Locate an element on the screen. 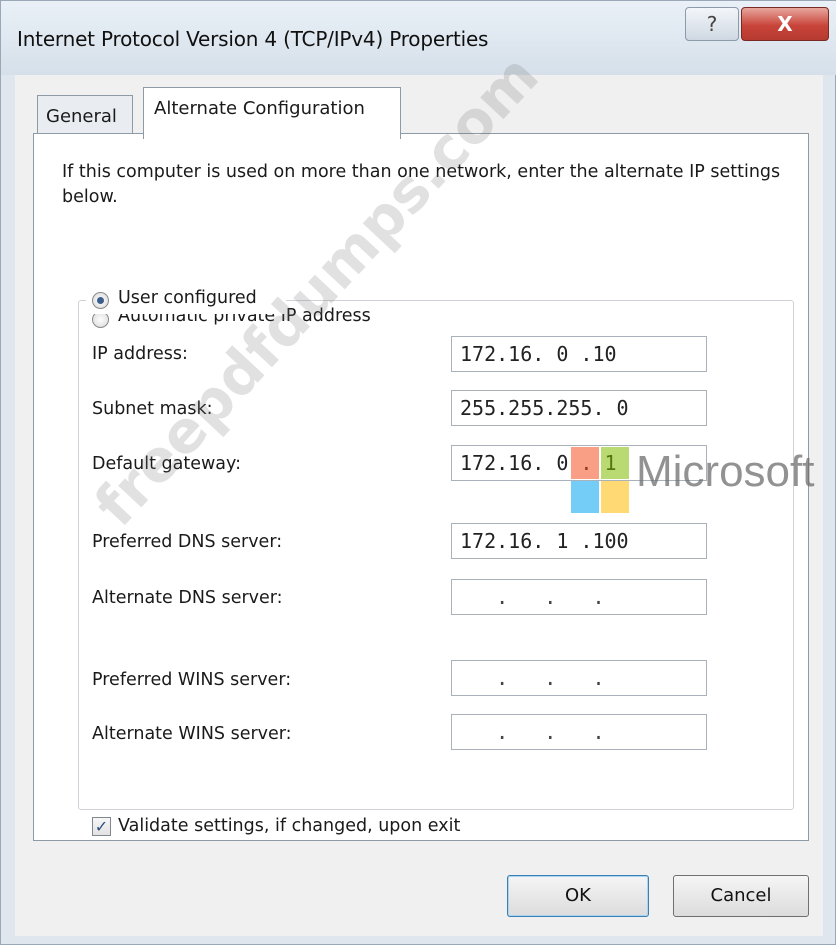 The image size is (836, 945). preferred-dns-input: 172.16. 1 .100 is located at coordinates (579, 541).